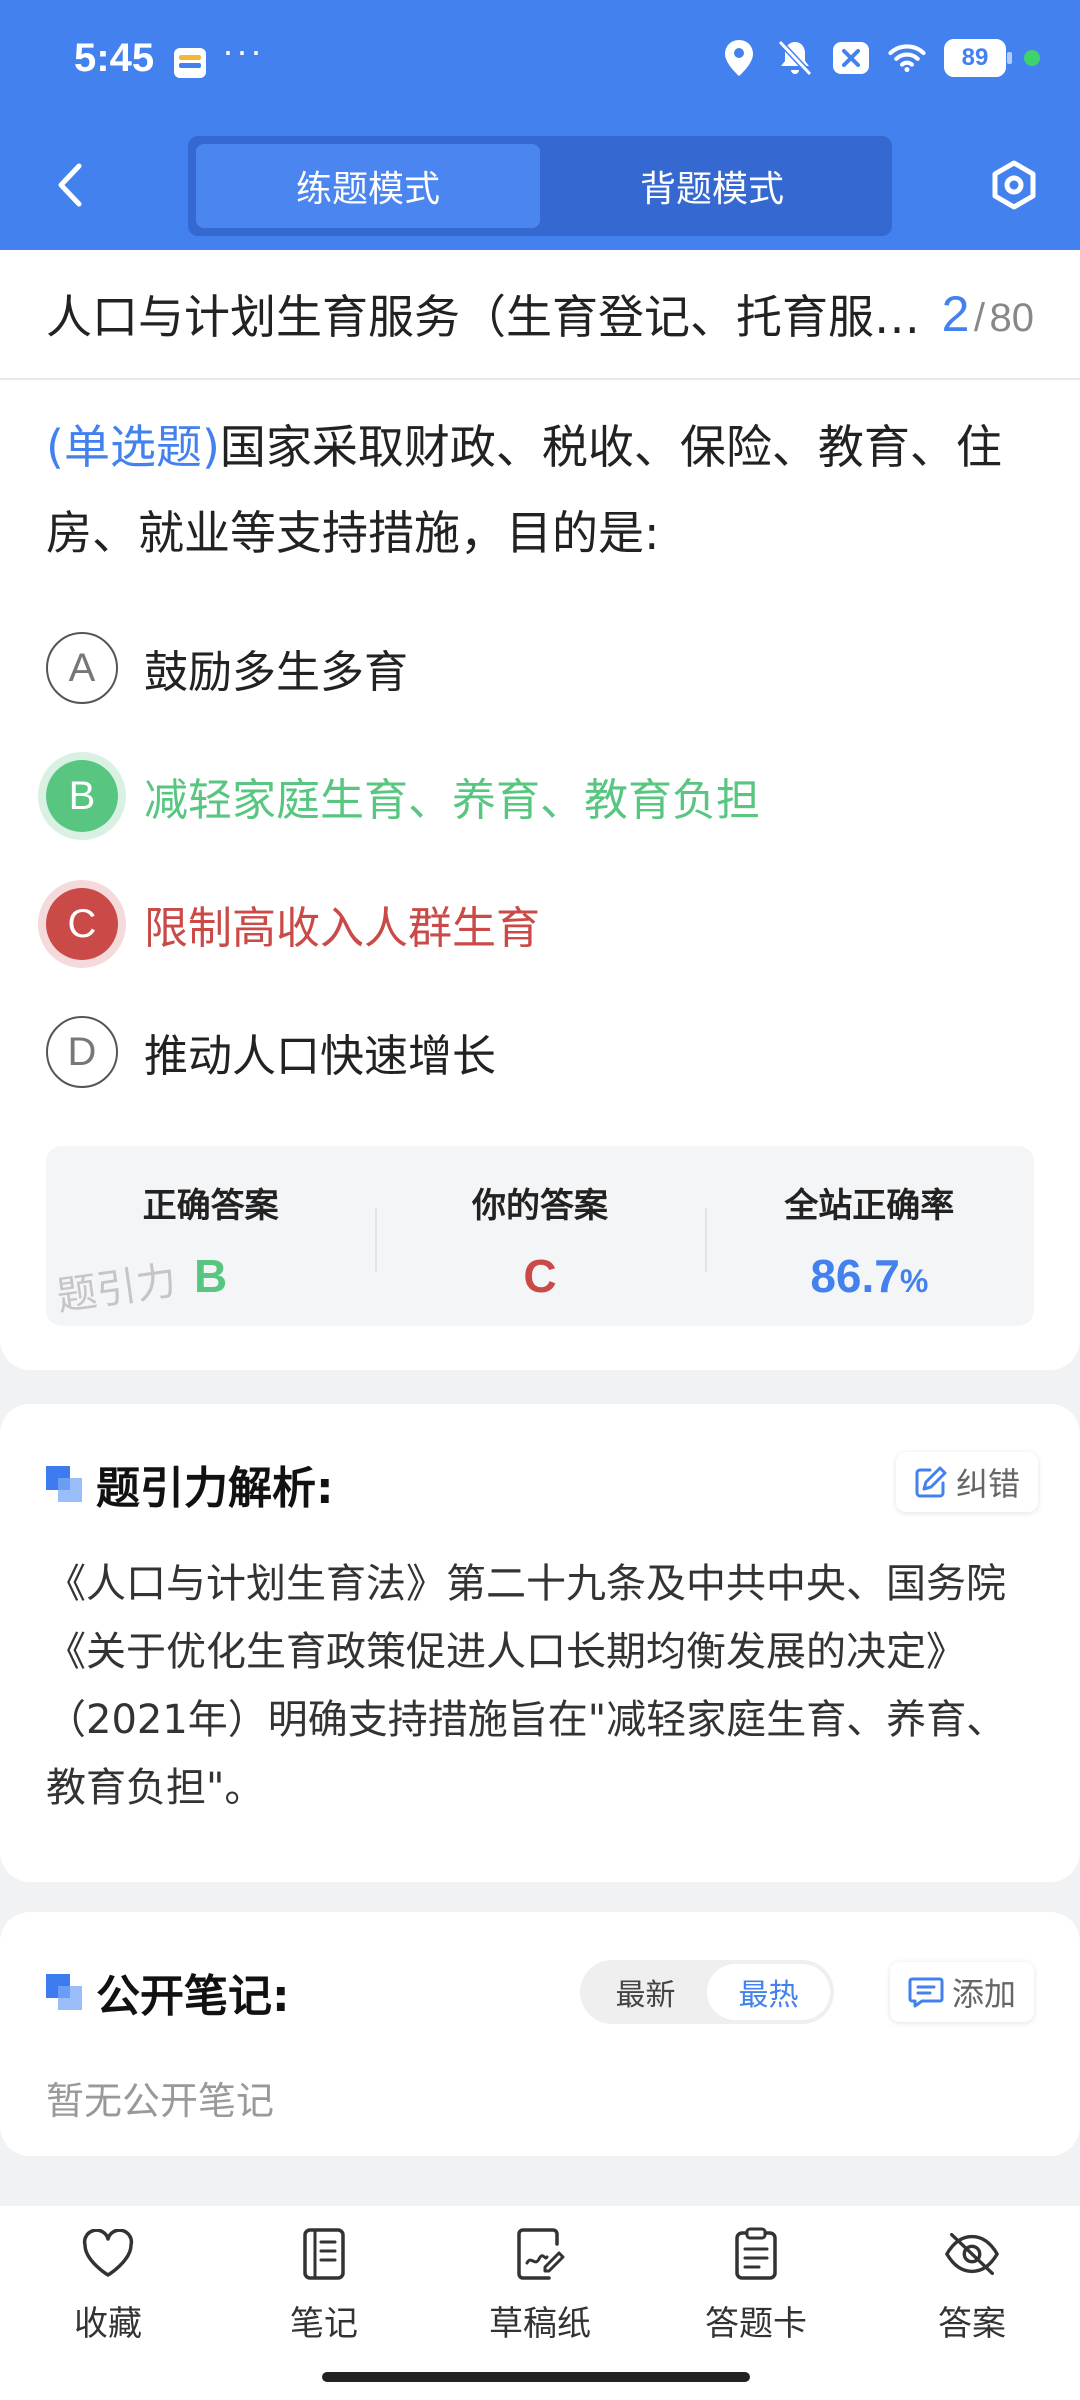 Image resolution: width=1080 pixels, height=2400 pixels. Describe the element at coordinates (160, 2101) in the screenshot. I see `empty-notes-text: 暂无公开笔记` at that location.